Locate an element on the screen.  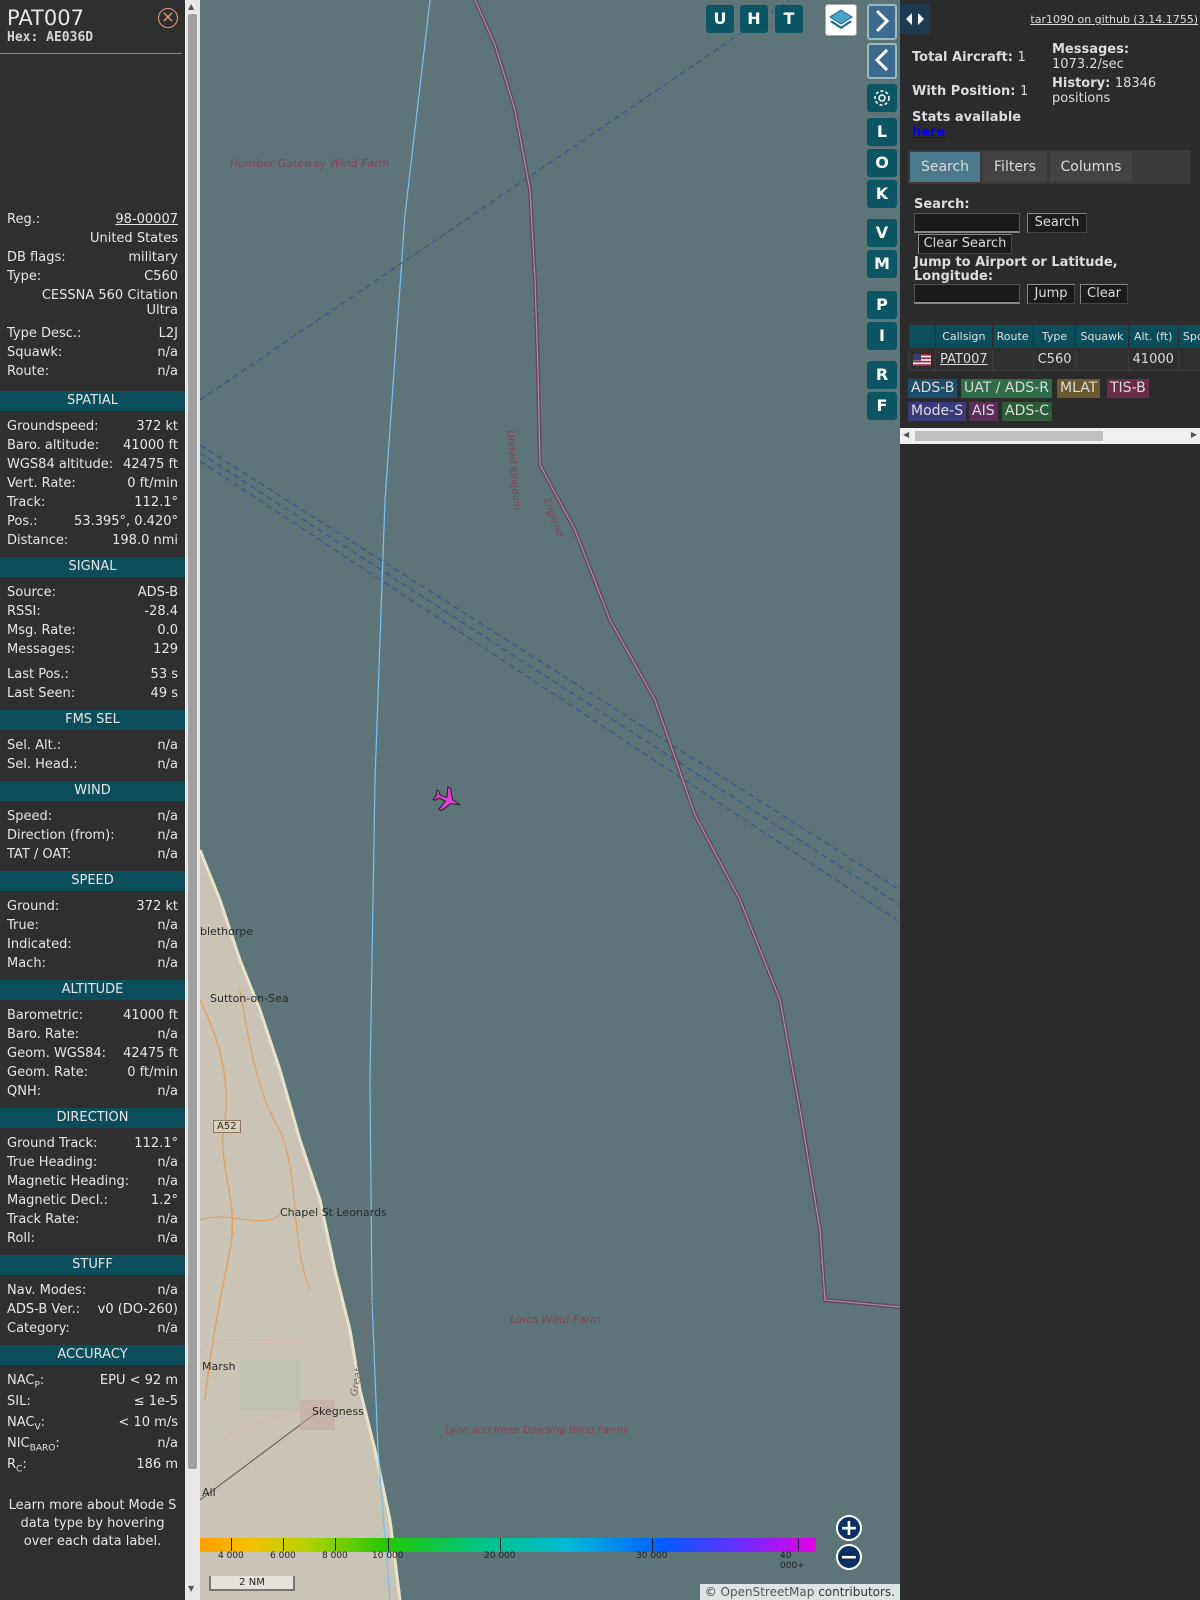
info-label: Baro. Rate: is located at coordinates (43, 1034).